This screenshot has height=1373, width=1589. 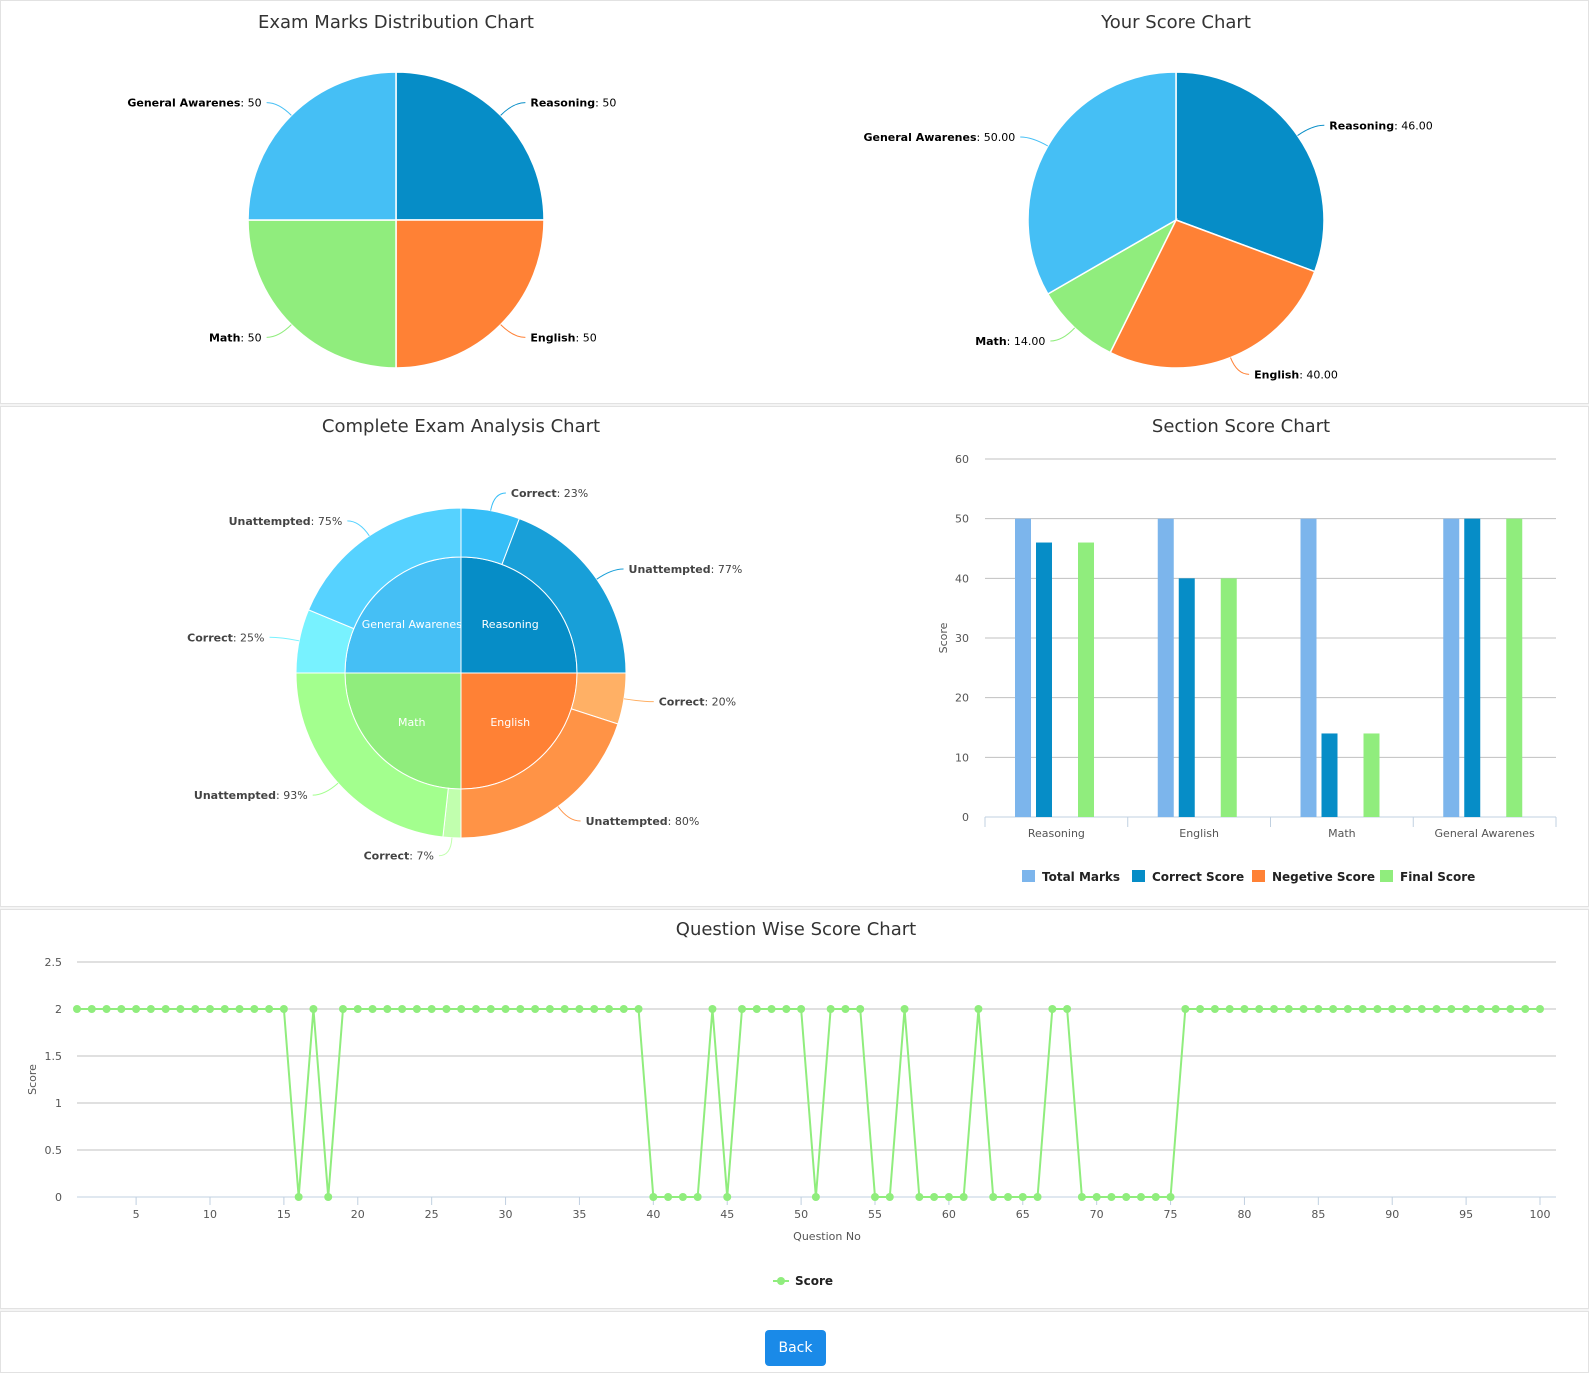 I want to click on score-point-q11, so click(x=224, y=1009).